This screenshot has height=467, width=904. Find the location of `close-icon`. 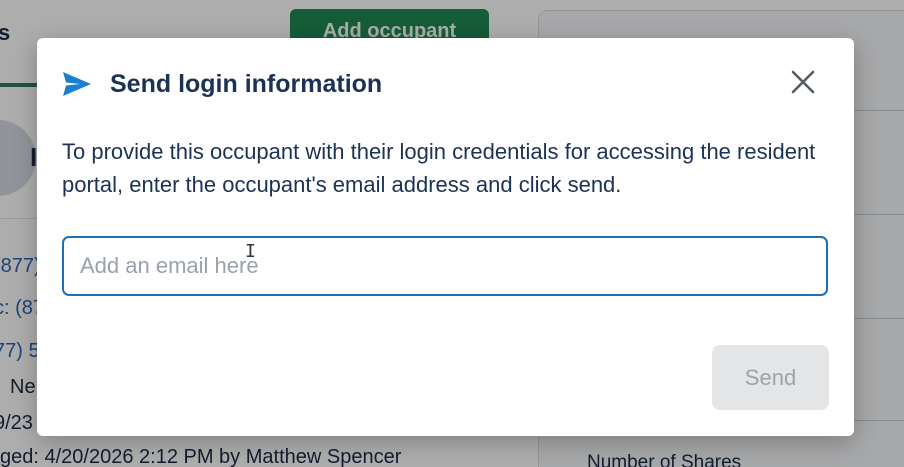

close-icon is located at coordinates (803, 84).